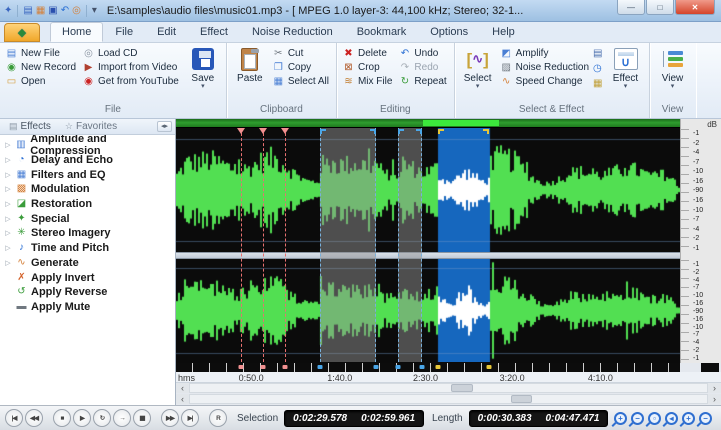 The width and height of the screenshot is (721, 430). What do you see at coordinates (440, 131) in the screenshot?
I see `selection-start-marker-icon` at bounding box center [440, 131].